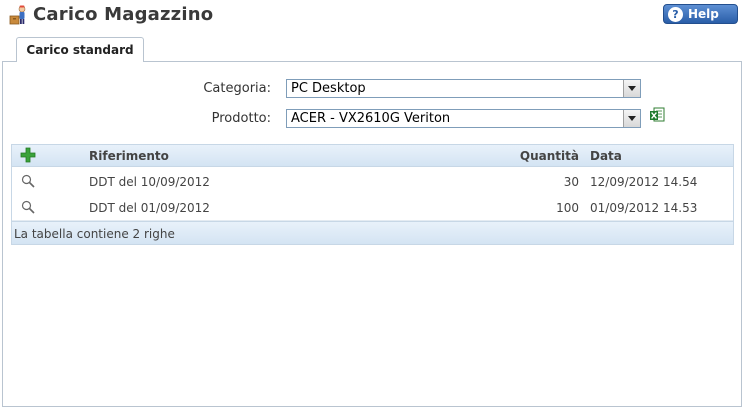 This screenshot has width=744, height=409. Describe the element at coordinates (28, 155) in the screenshot. I see `plus-icon` at that location.